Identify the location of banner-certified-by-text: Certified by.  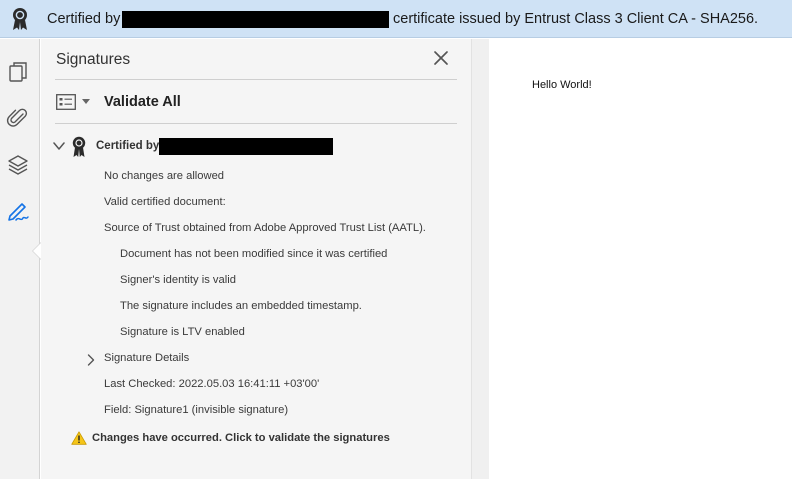
(84, 19).